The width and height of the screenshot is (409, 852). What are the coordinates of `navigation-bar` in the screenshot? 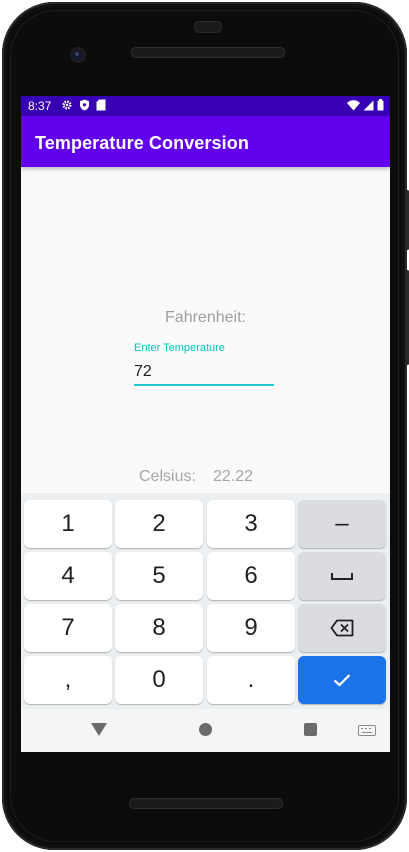 It's located at (205, 730).